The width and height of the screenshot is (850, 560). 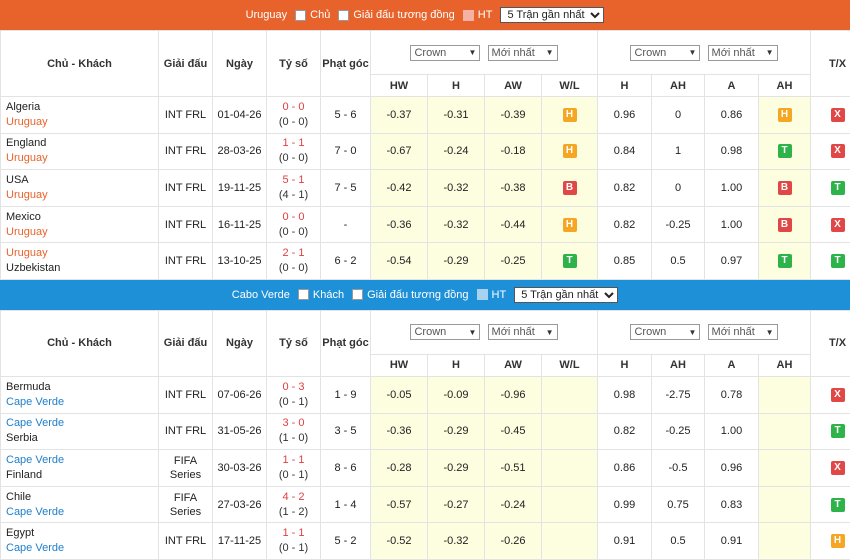 I want to click on result-badge: T, so click(x=570, y=261).